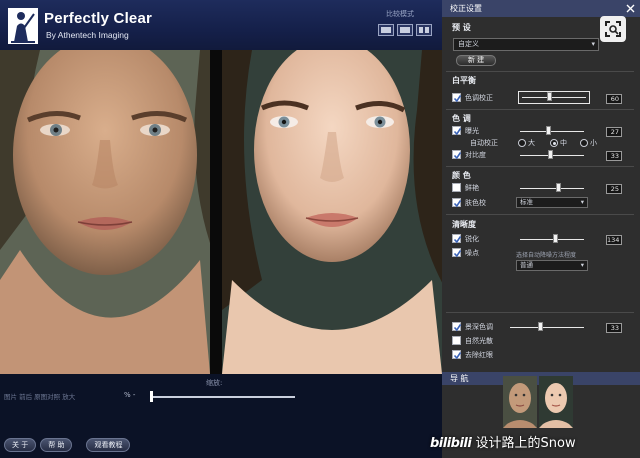 Image resolution: width=640 pixels, height=458 pixels. I want to click on noise-label: 噪点, so click(472, 253).